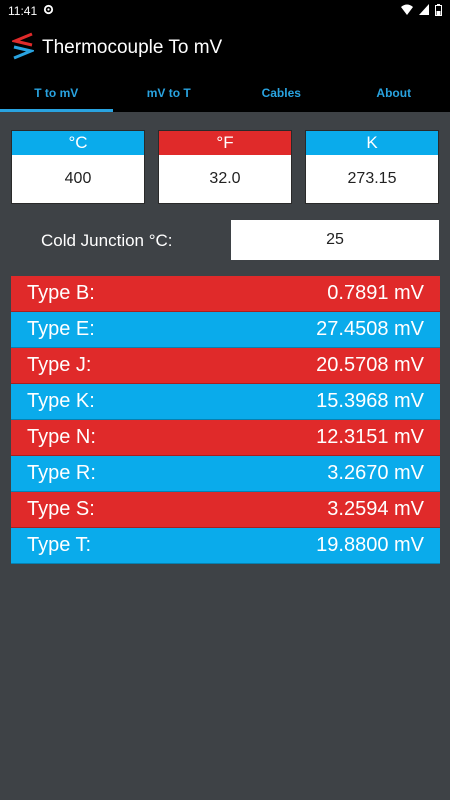  What do you see at coordinates (225, 510) in the screenshot?
I see `type-s-row: Type S: 3.2594 mV` at bounding box center [225, 510].